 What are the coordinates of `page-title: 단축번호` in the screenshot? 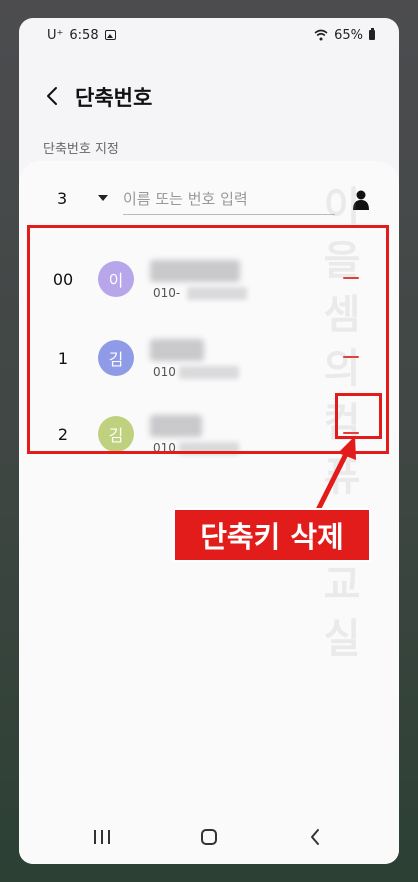 It's located at (114, 98).